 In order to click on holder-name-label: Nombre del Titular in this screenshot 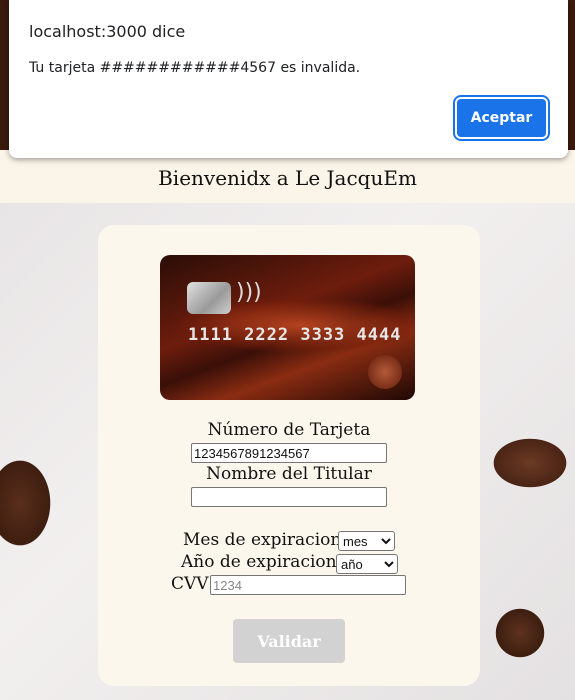, I will do `click(289, 474)`.